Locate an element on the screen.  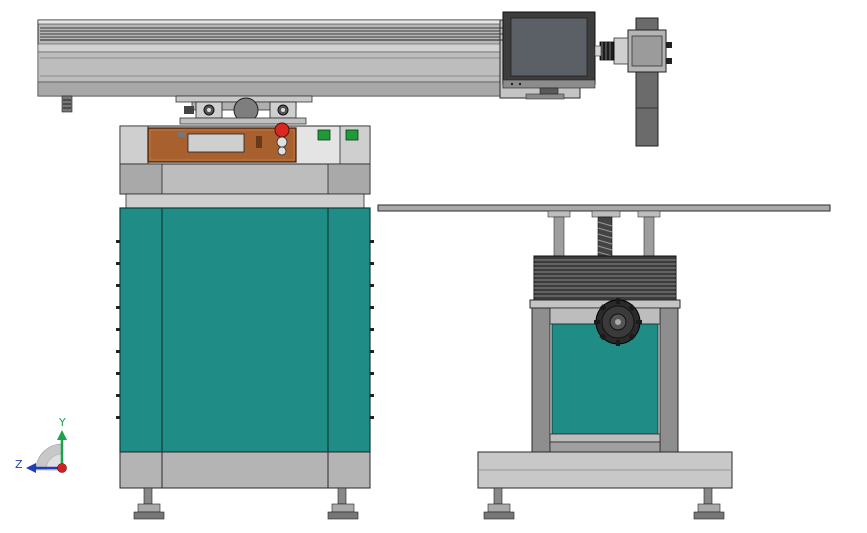
cabinet-leveling-feet is located at coordinates (246, 503).